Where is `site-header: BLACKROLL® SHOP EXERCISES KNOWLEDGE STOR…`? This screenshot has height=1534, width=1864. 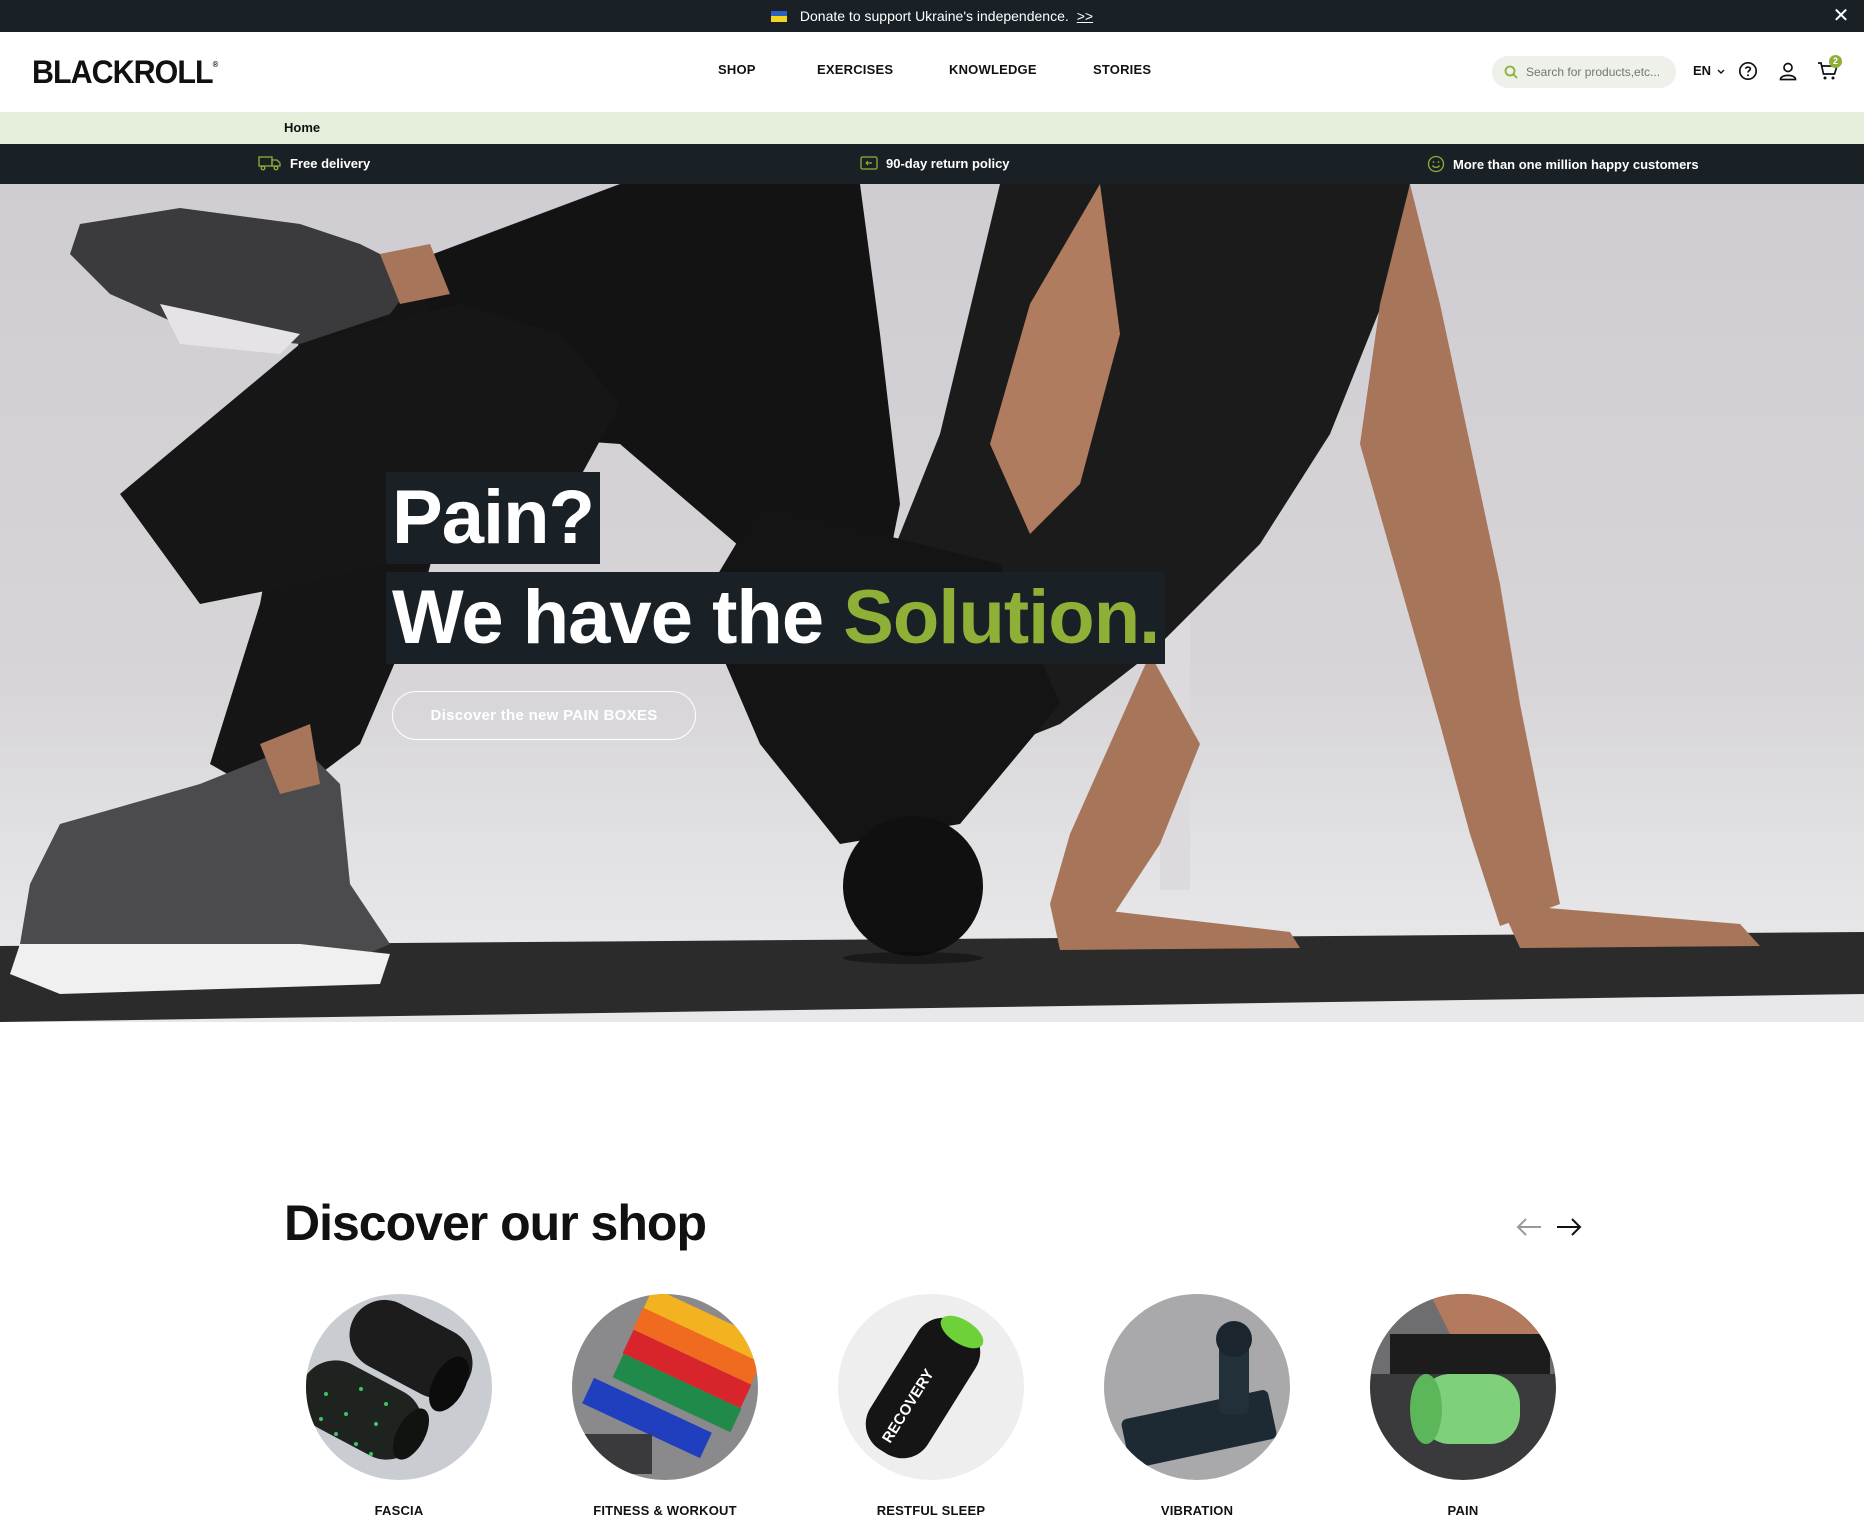
site-header: BLACKROLL® SHOP EXERCISES KNOWLEDGE STOR… is located at coordinates (932, 72).